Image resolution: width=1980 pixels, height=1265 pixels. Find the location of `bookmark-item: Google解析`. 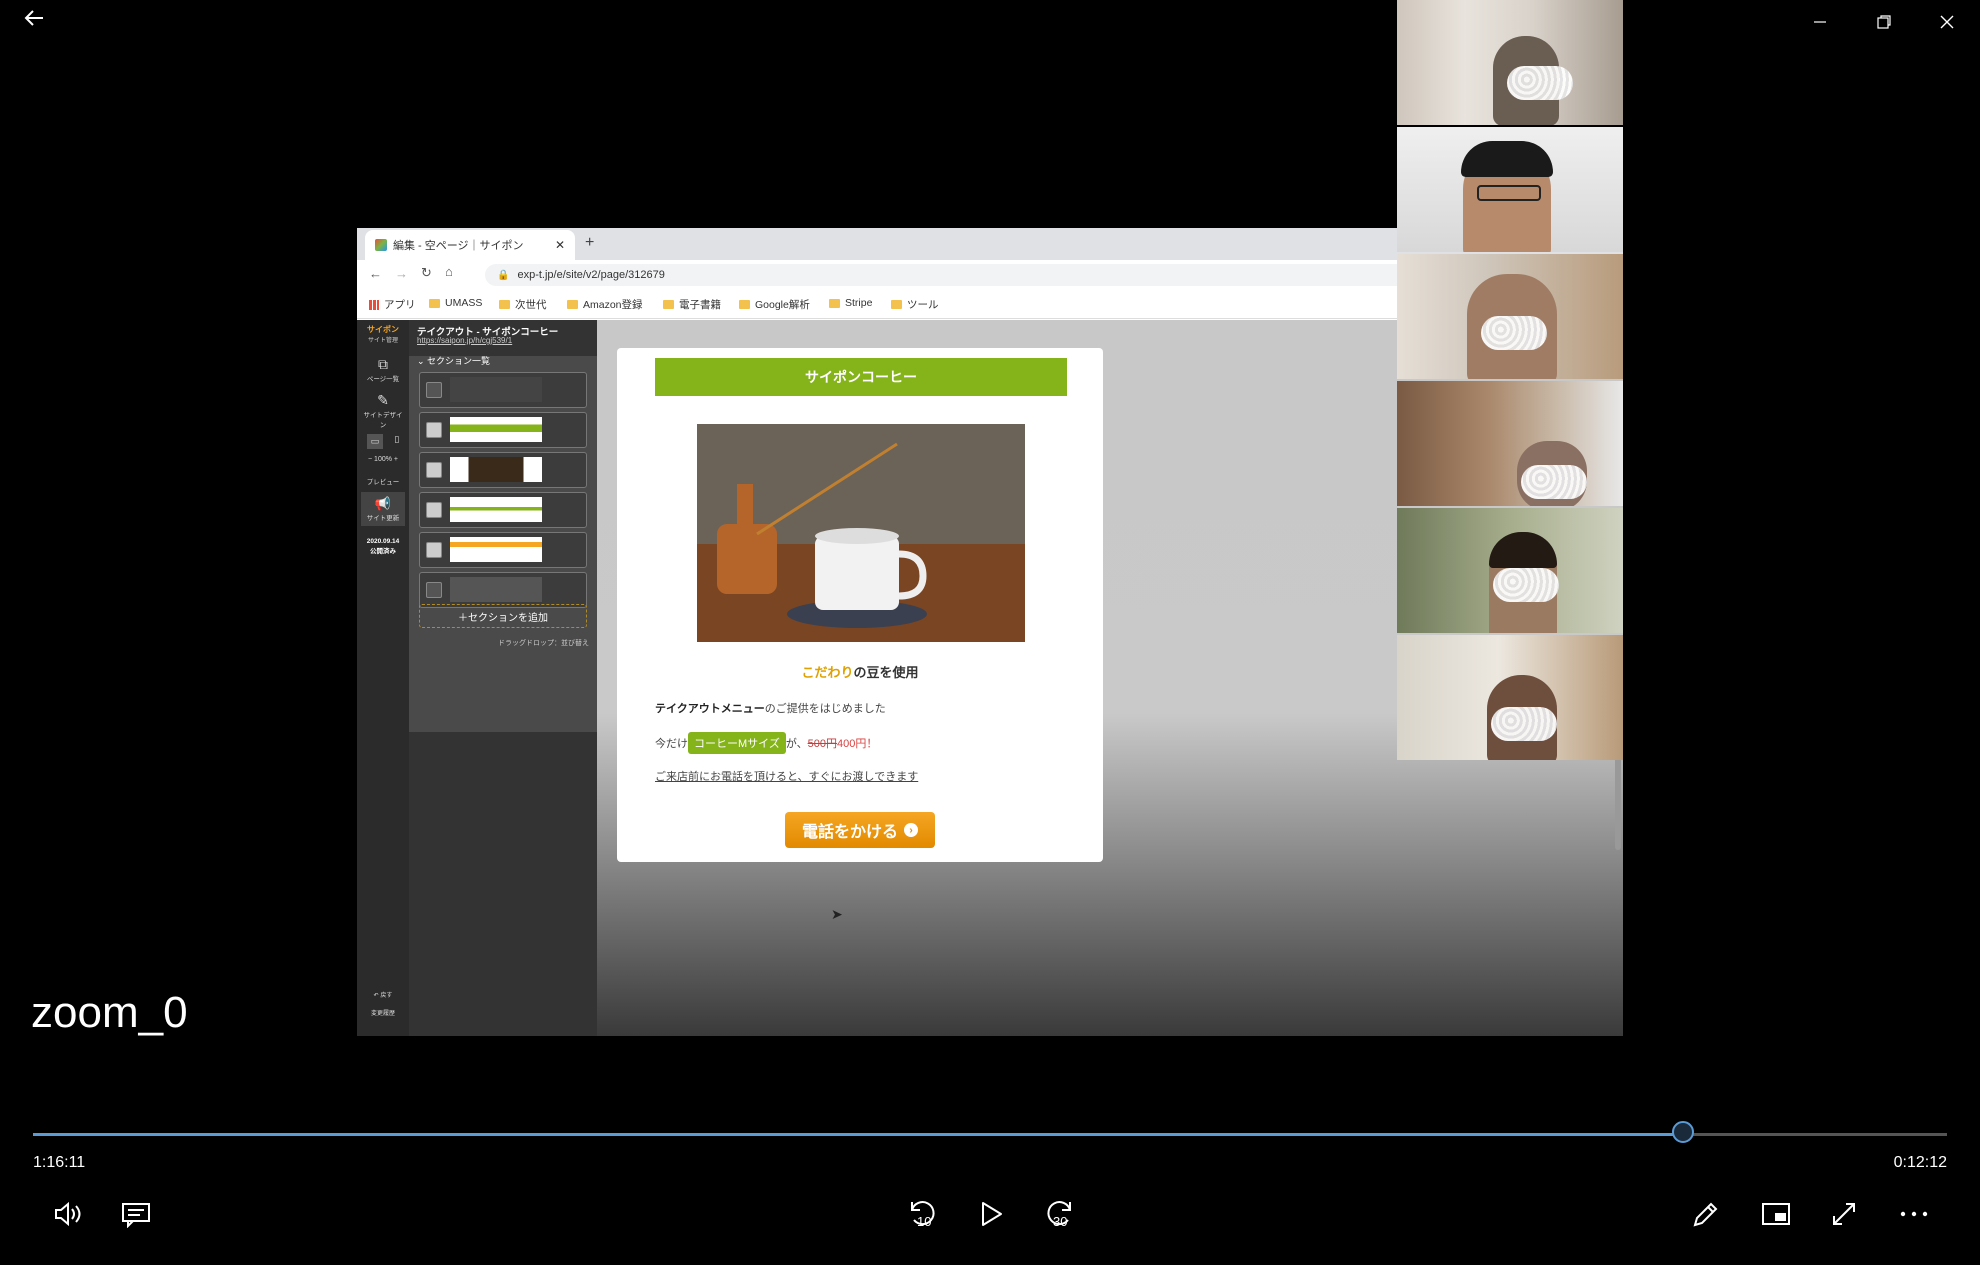

bookmark-item: Google解析 is located at coordinates (774, 304).